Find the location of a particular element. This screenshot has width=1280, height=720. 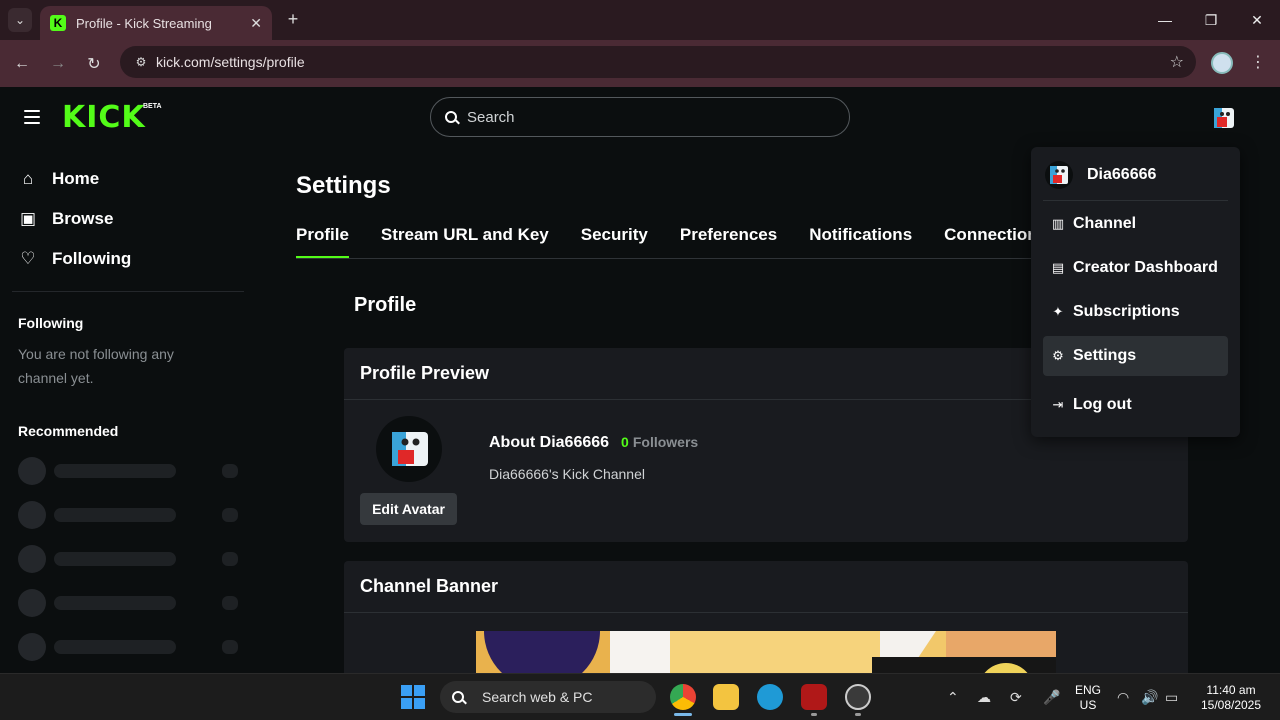

tab-title: Profile - Kick Streaming is located at coordinates (144, 23).